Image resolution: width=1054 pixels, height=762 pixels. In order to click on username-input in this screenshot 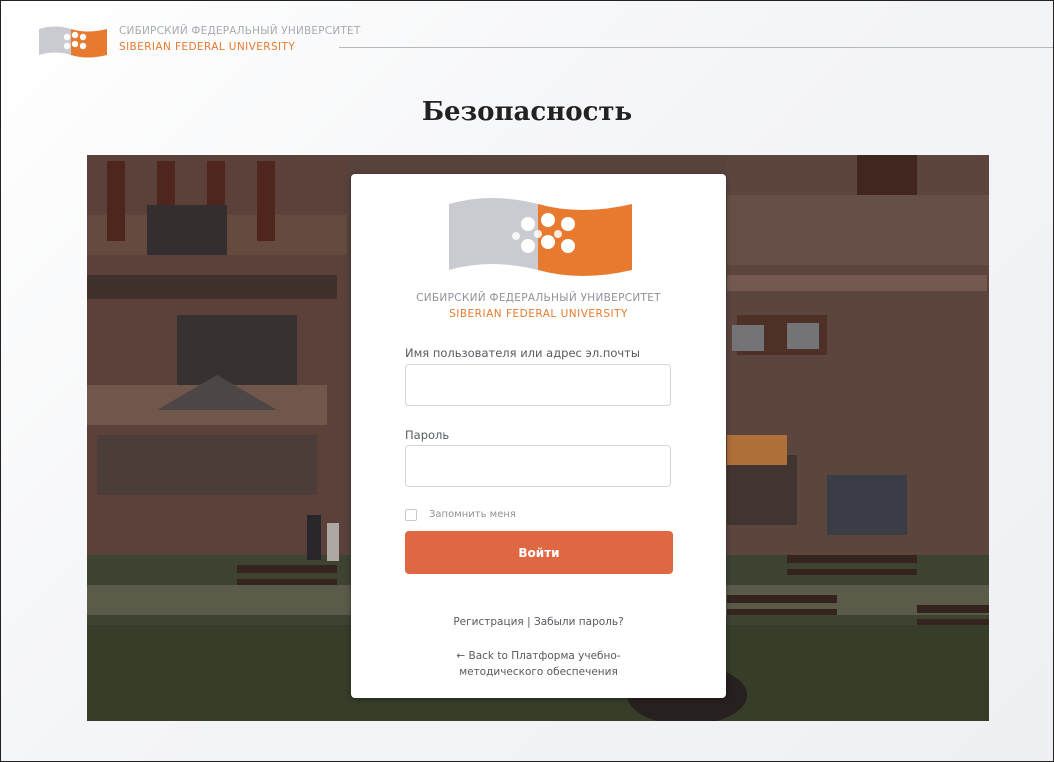, I will do `click(538, 385)`.